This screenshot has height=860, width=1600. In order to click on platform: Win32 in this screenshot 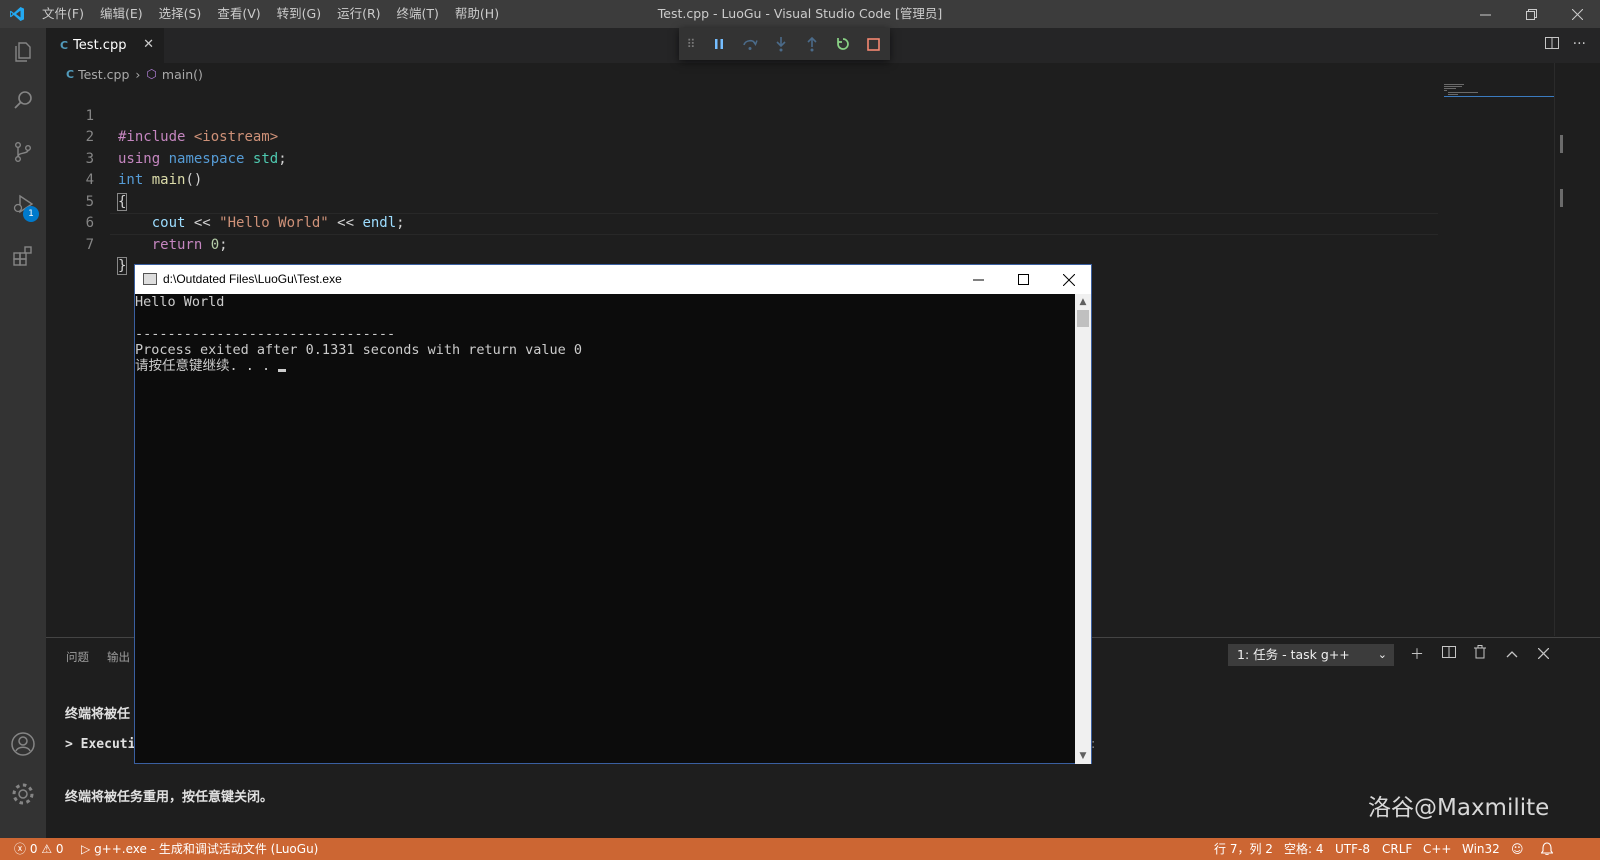, I will do `click(1481, 849)`.